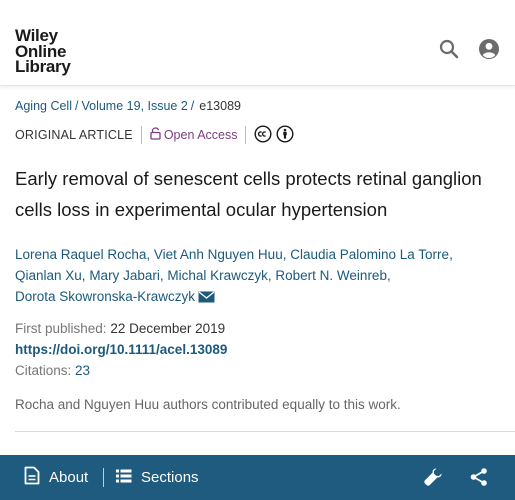  I want to click on document-icon, so click(32, 477).